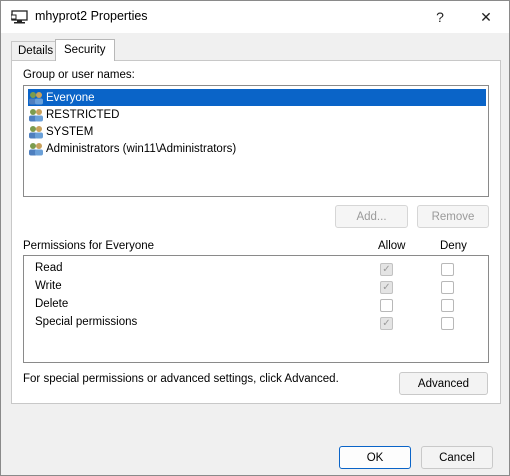 This screenshot has width=510, height=476. What do you see at coordinates (386, 305) in the screenshot?
I see `allow-checkbox` at bounding box center [386, 305].